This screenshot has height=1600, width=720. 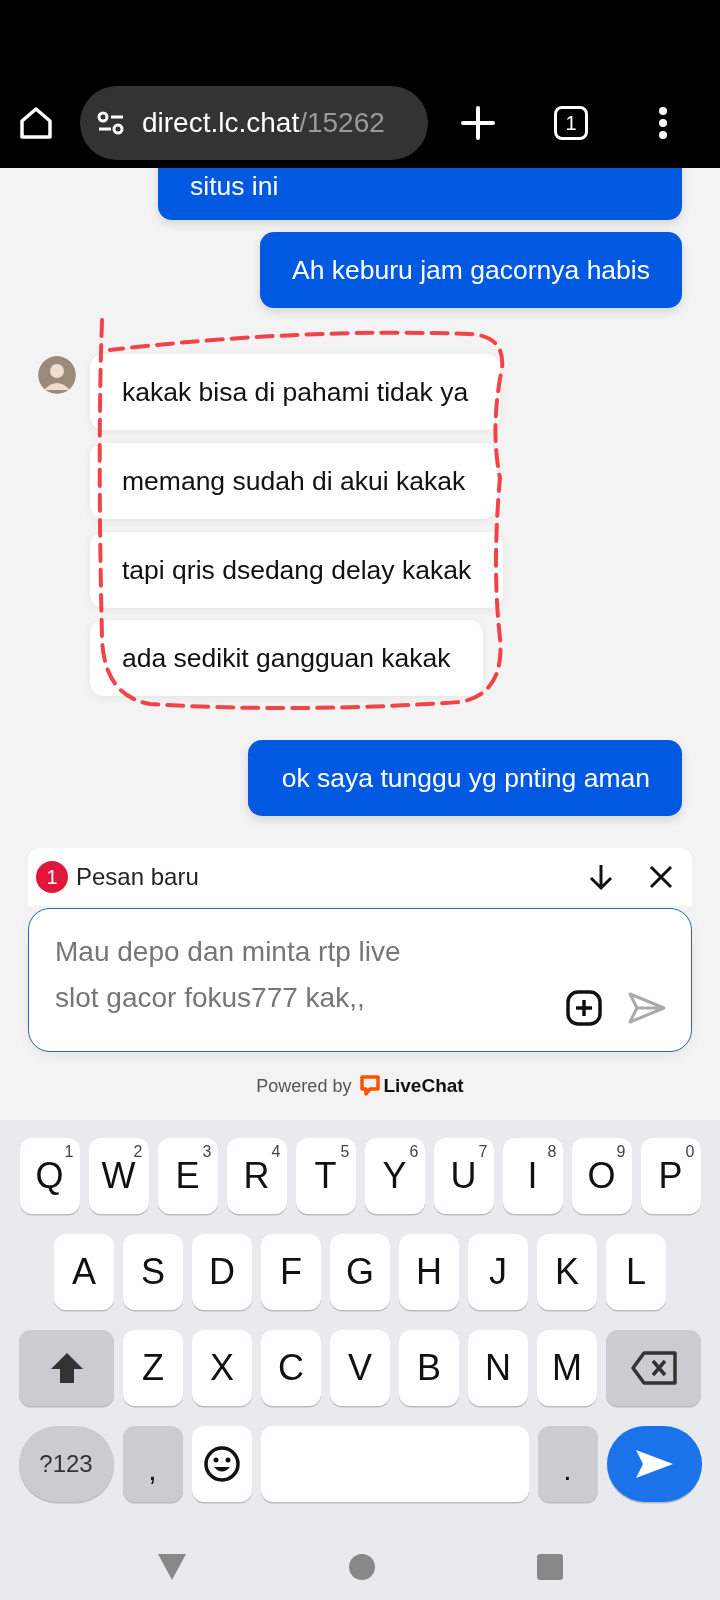 What do you see at coordinates (325, 1176) in the screenshot?
I see `keyboard-key: T 5` at bounding box center [325, 1176].